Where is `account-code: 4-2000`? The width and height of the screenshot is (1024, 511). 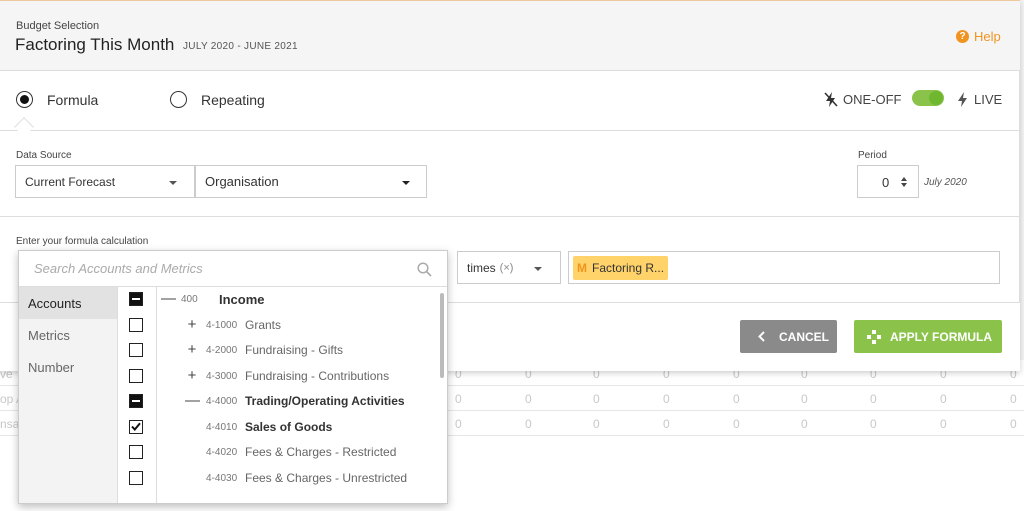
account-code: 4-2000 is located at coordinates (222, 350).